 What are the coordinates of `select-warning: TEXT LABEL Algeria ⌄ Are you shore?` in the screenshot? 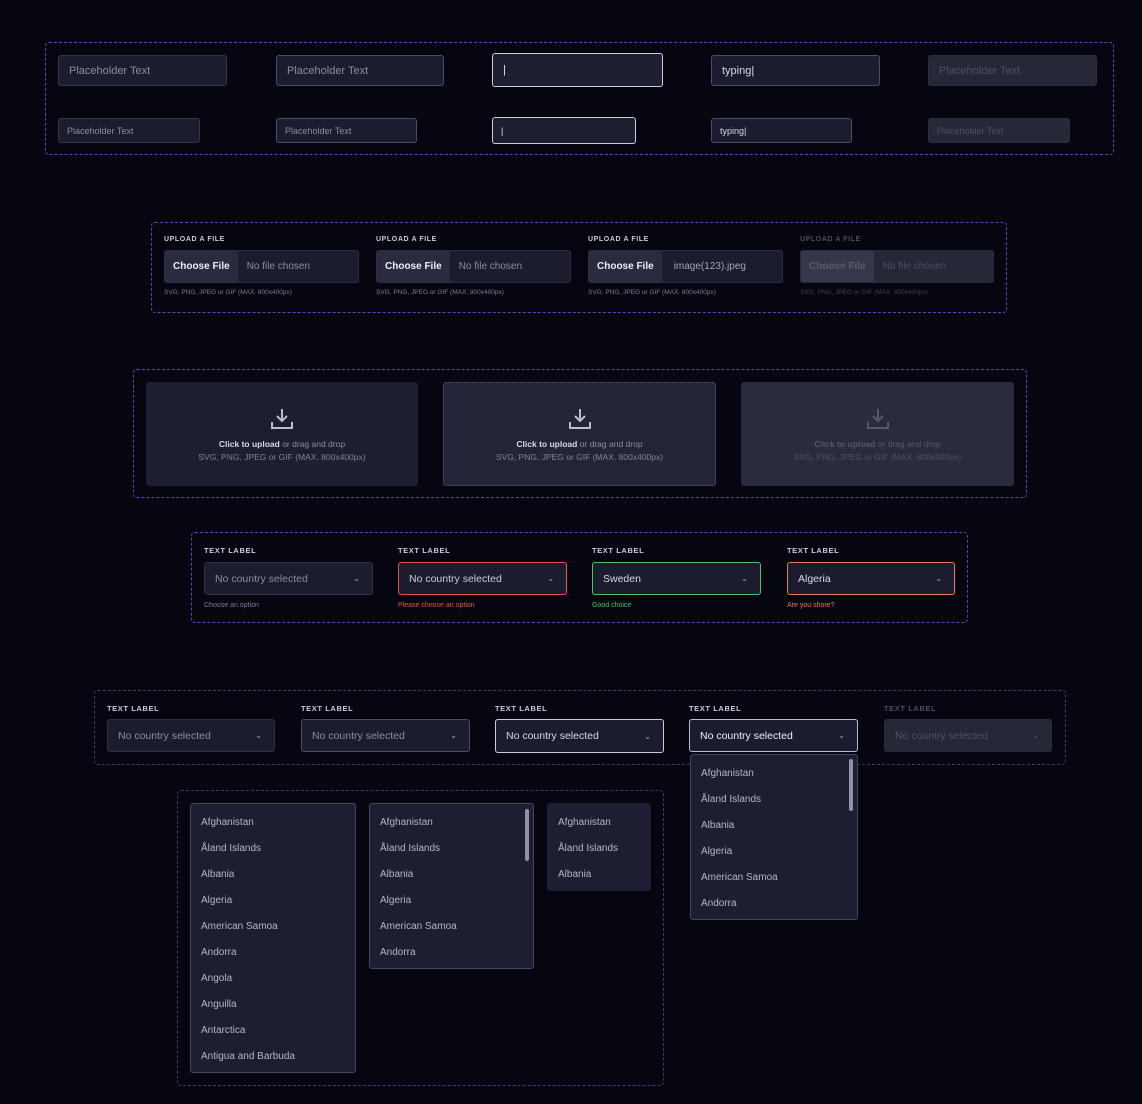 It's located at (871, 577).